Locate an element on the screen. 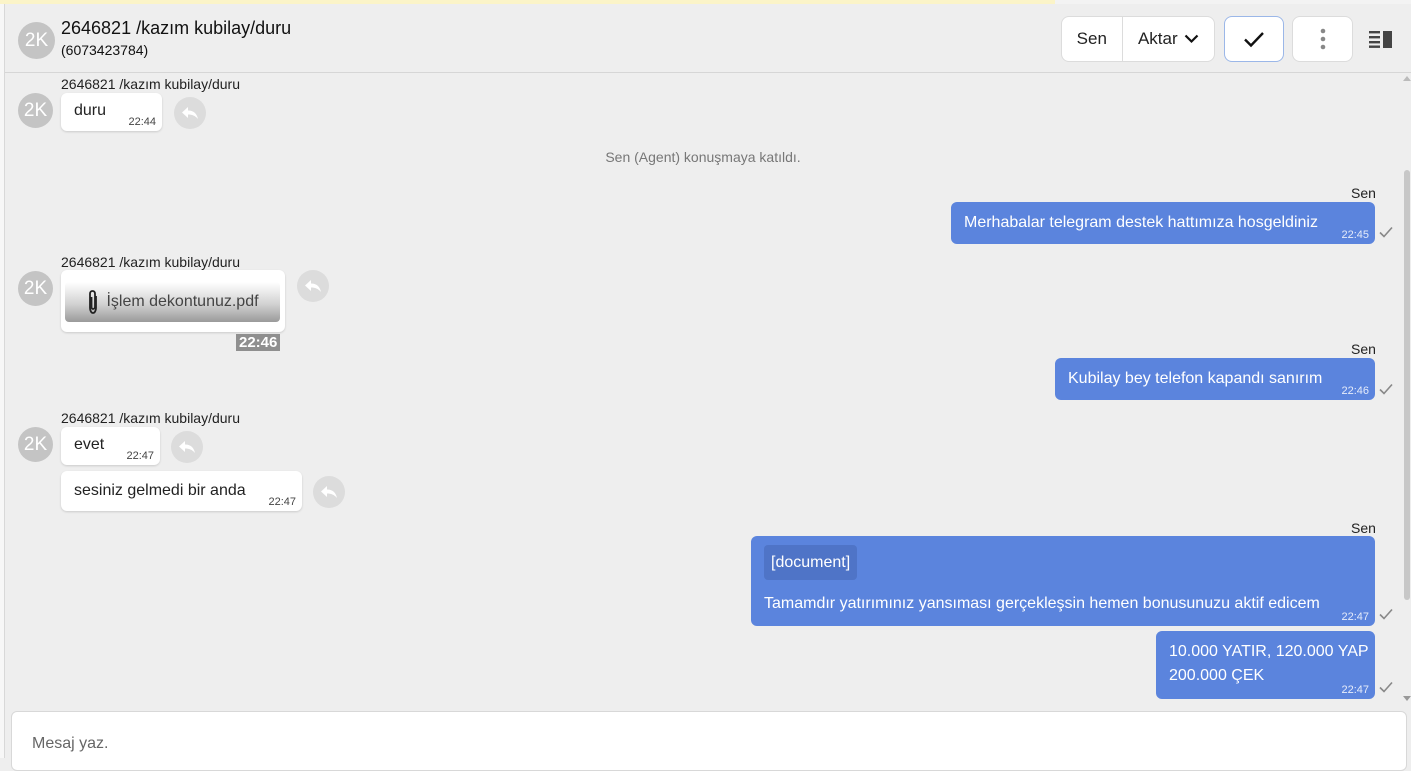  incoming-message: duru 22:44 is located at coordinates (111, 112).